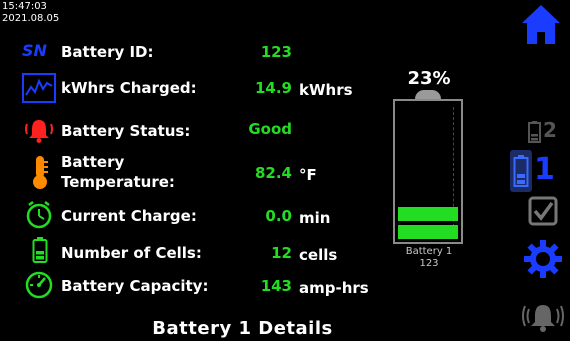  What do you see at coordinates (107, 52) in the screenshot?
I see `battery-id-label: Battery ID:` at bounding box center [107, 52].